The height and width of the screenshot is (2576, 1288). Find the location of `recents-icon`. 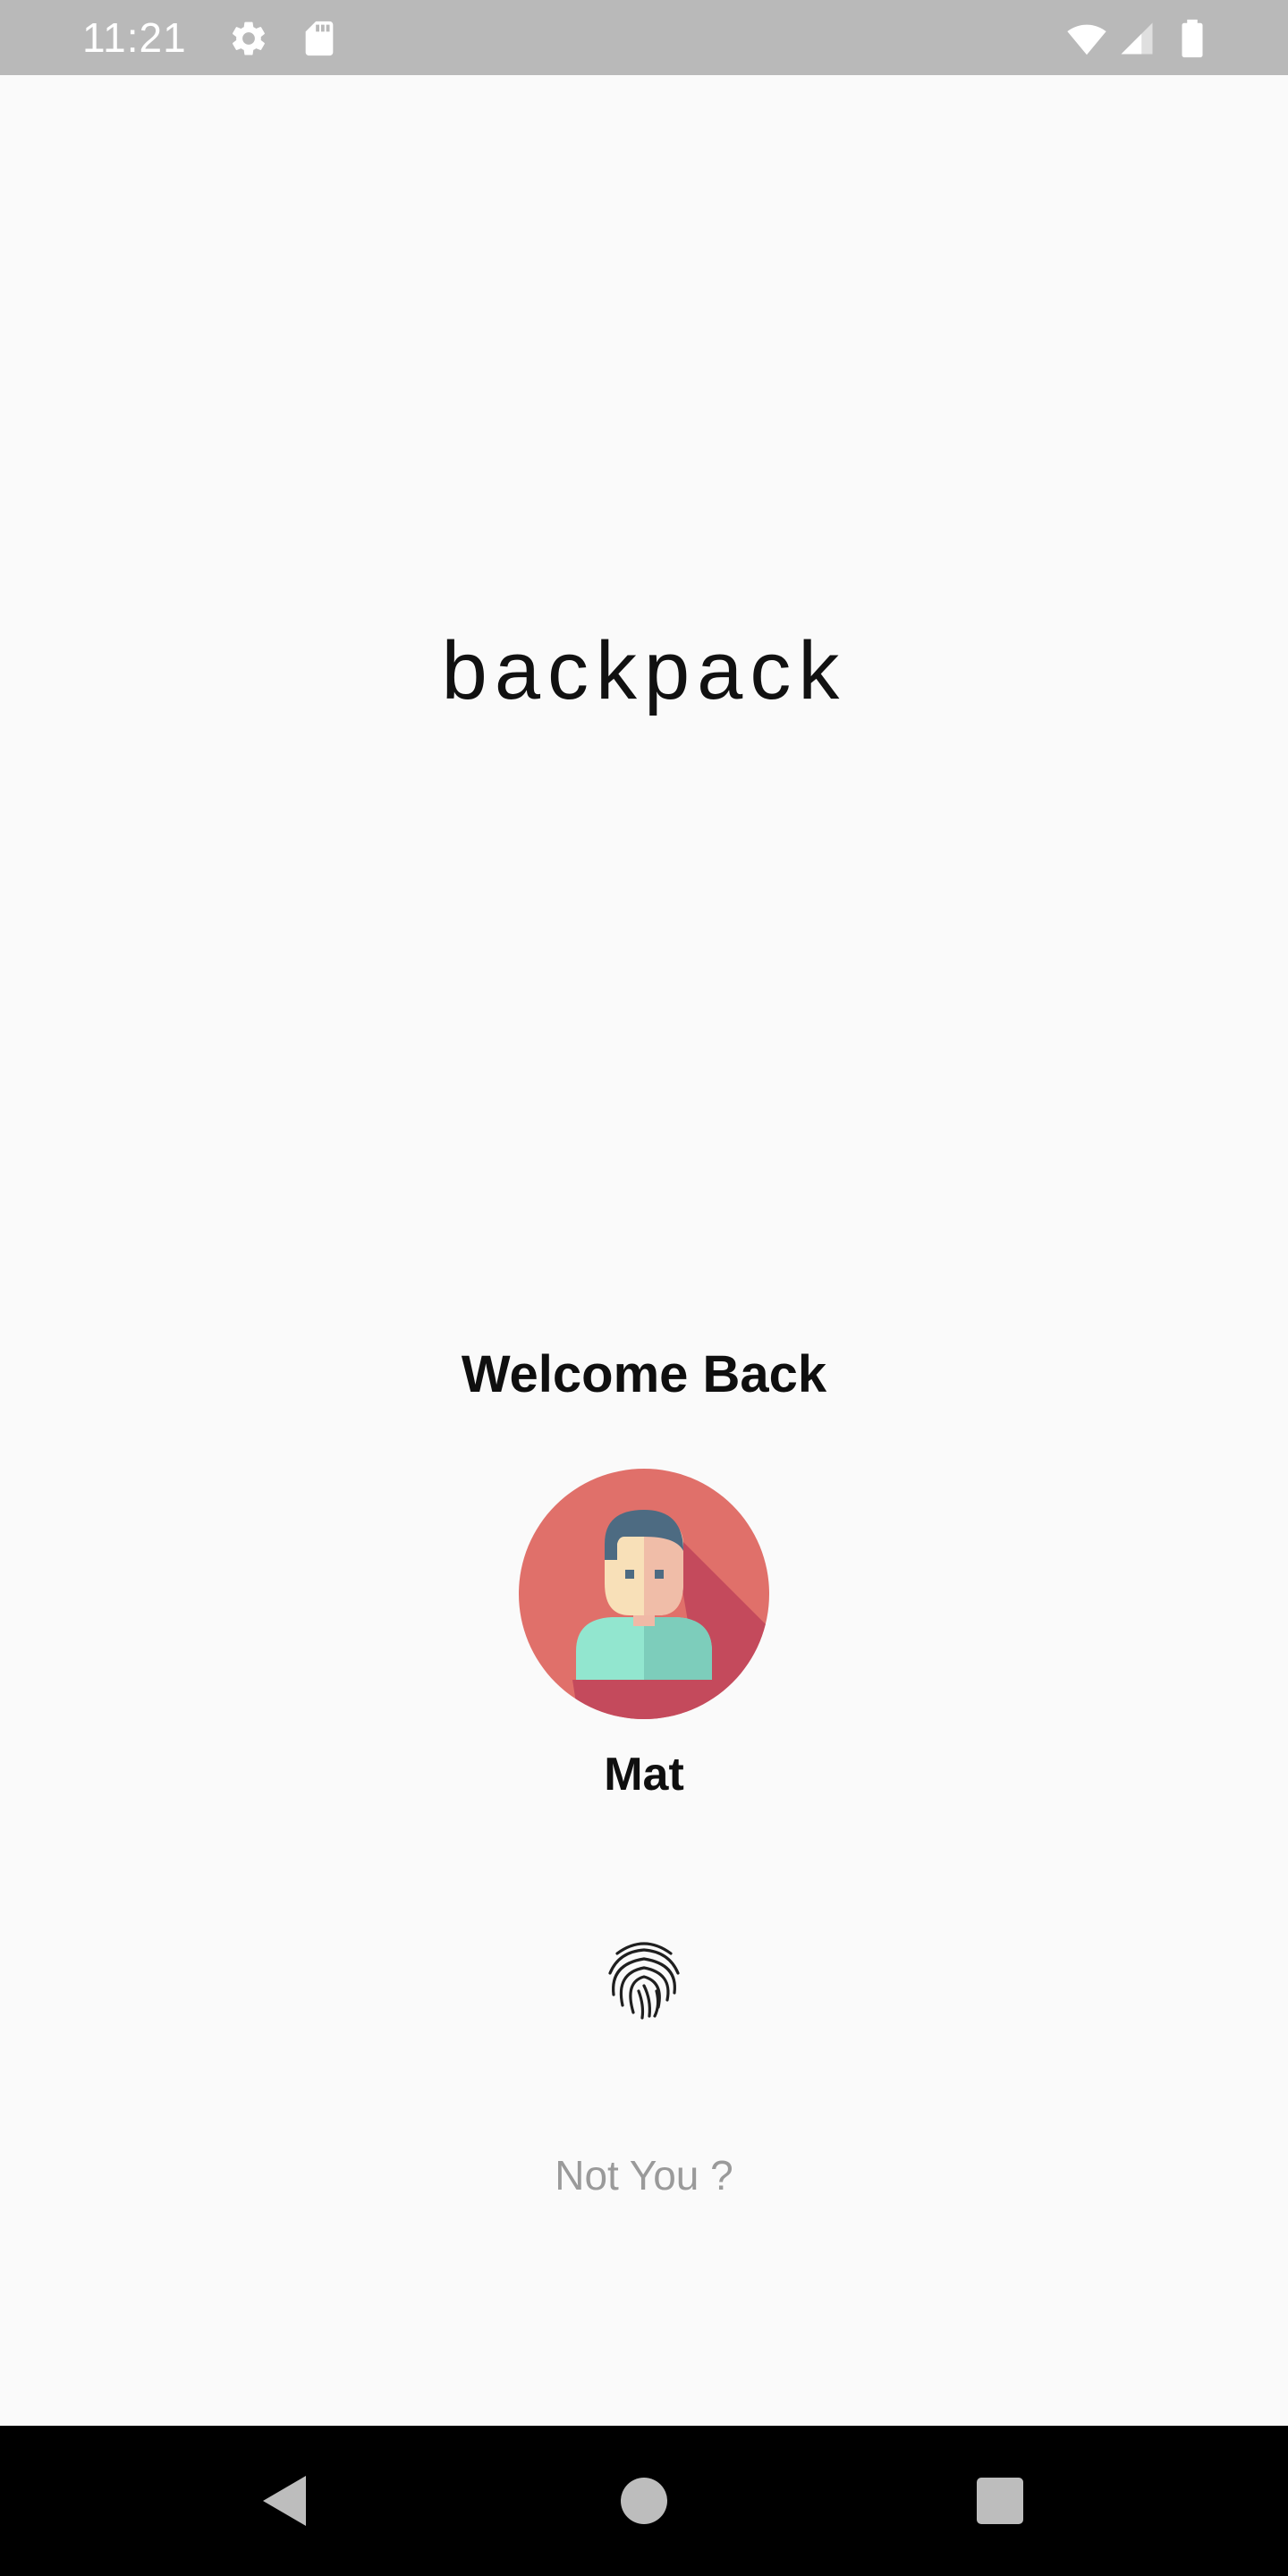

recents-icon is located at coordinates (1000, 2501).